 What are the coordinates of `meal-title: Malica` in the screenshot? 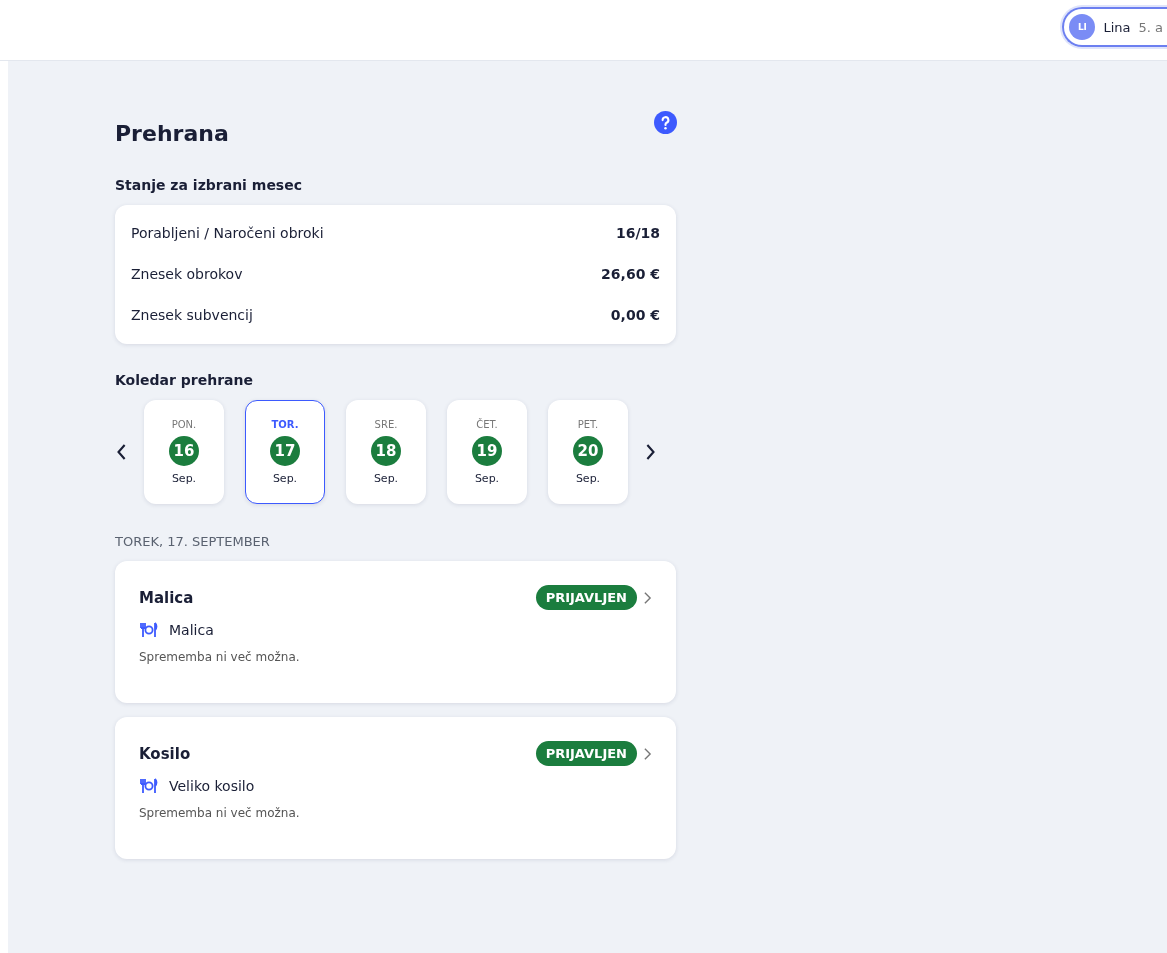 It's located at (167, 597).